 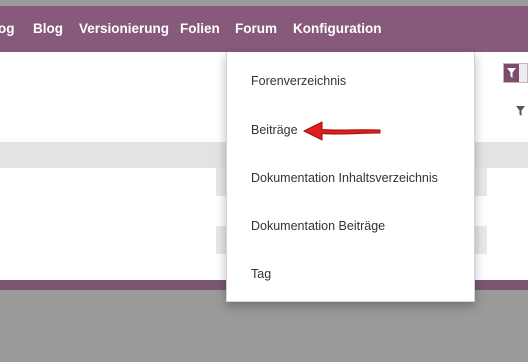 What do you see at coordinates (200, 29) in the screenshot?
I see `nav-item-folien: Folien` at bounding box center [200, 29].